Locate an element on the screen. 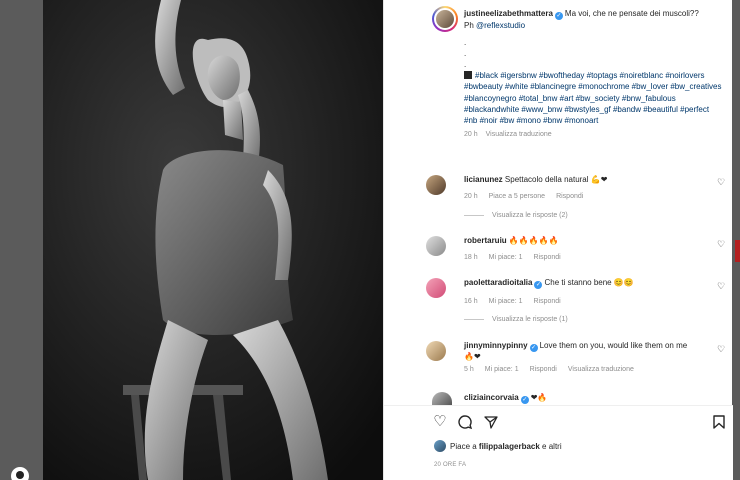  heart-icon: ♡ is located at coordinates (440, 422).